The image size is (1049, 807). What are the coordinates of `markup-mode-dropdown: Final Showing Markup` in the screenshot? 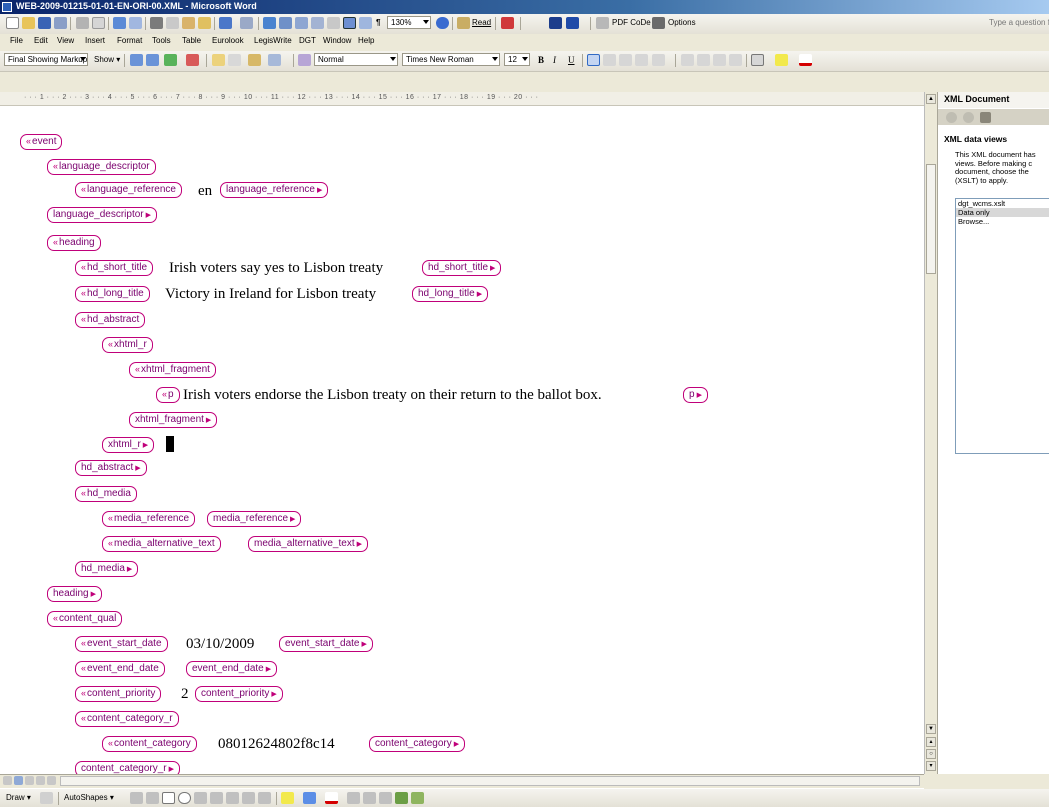 It's located at (46, 59).